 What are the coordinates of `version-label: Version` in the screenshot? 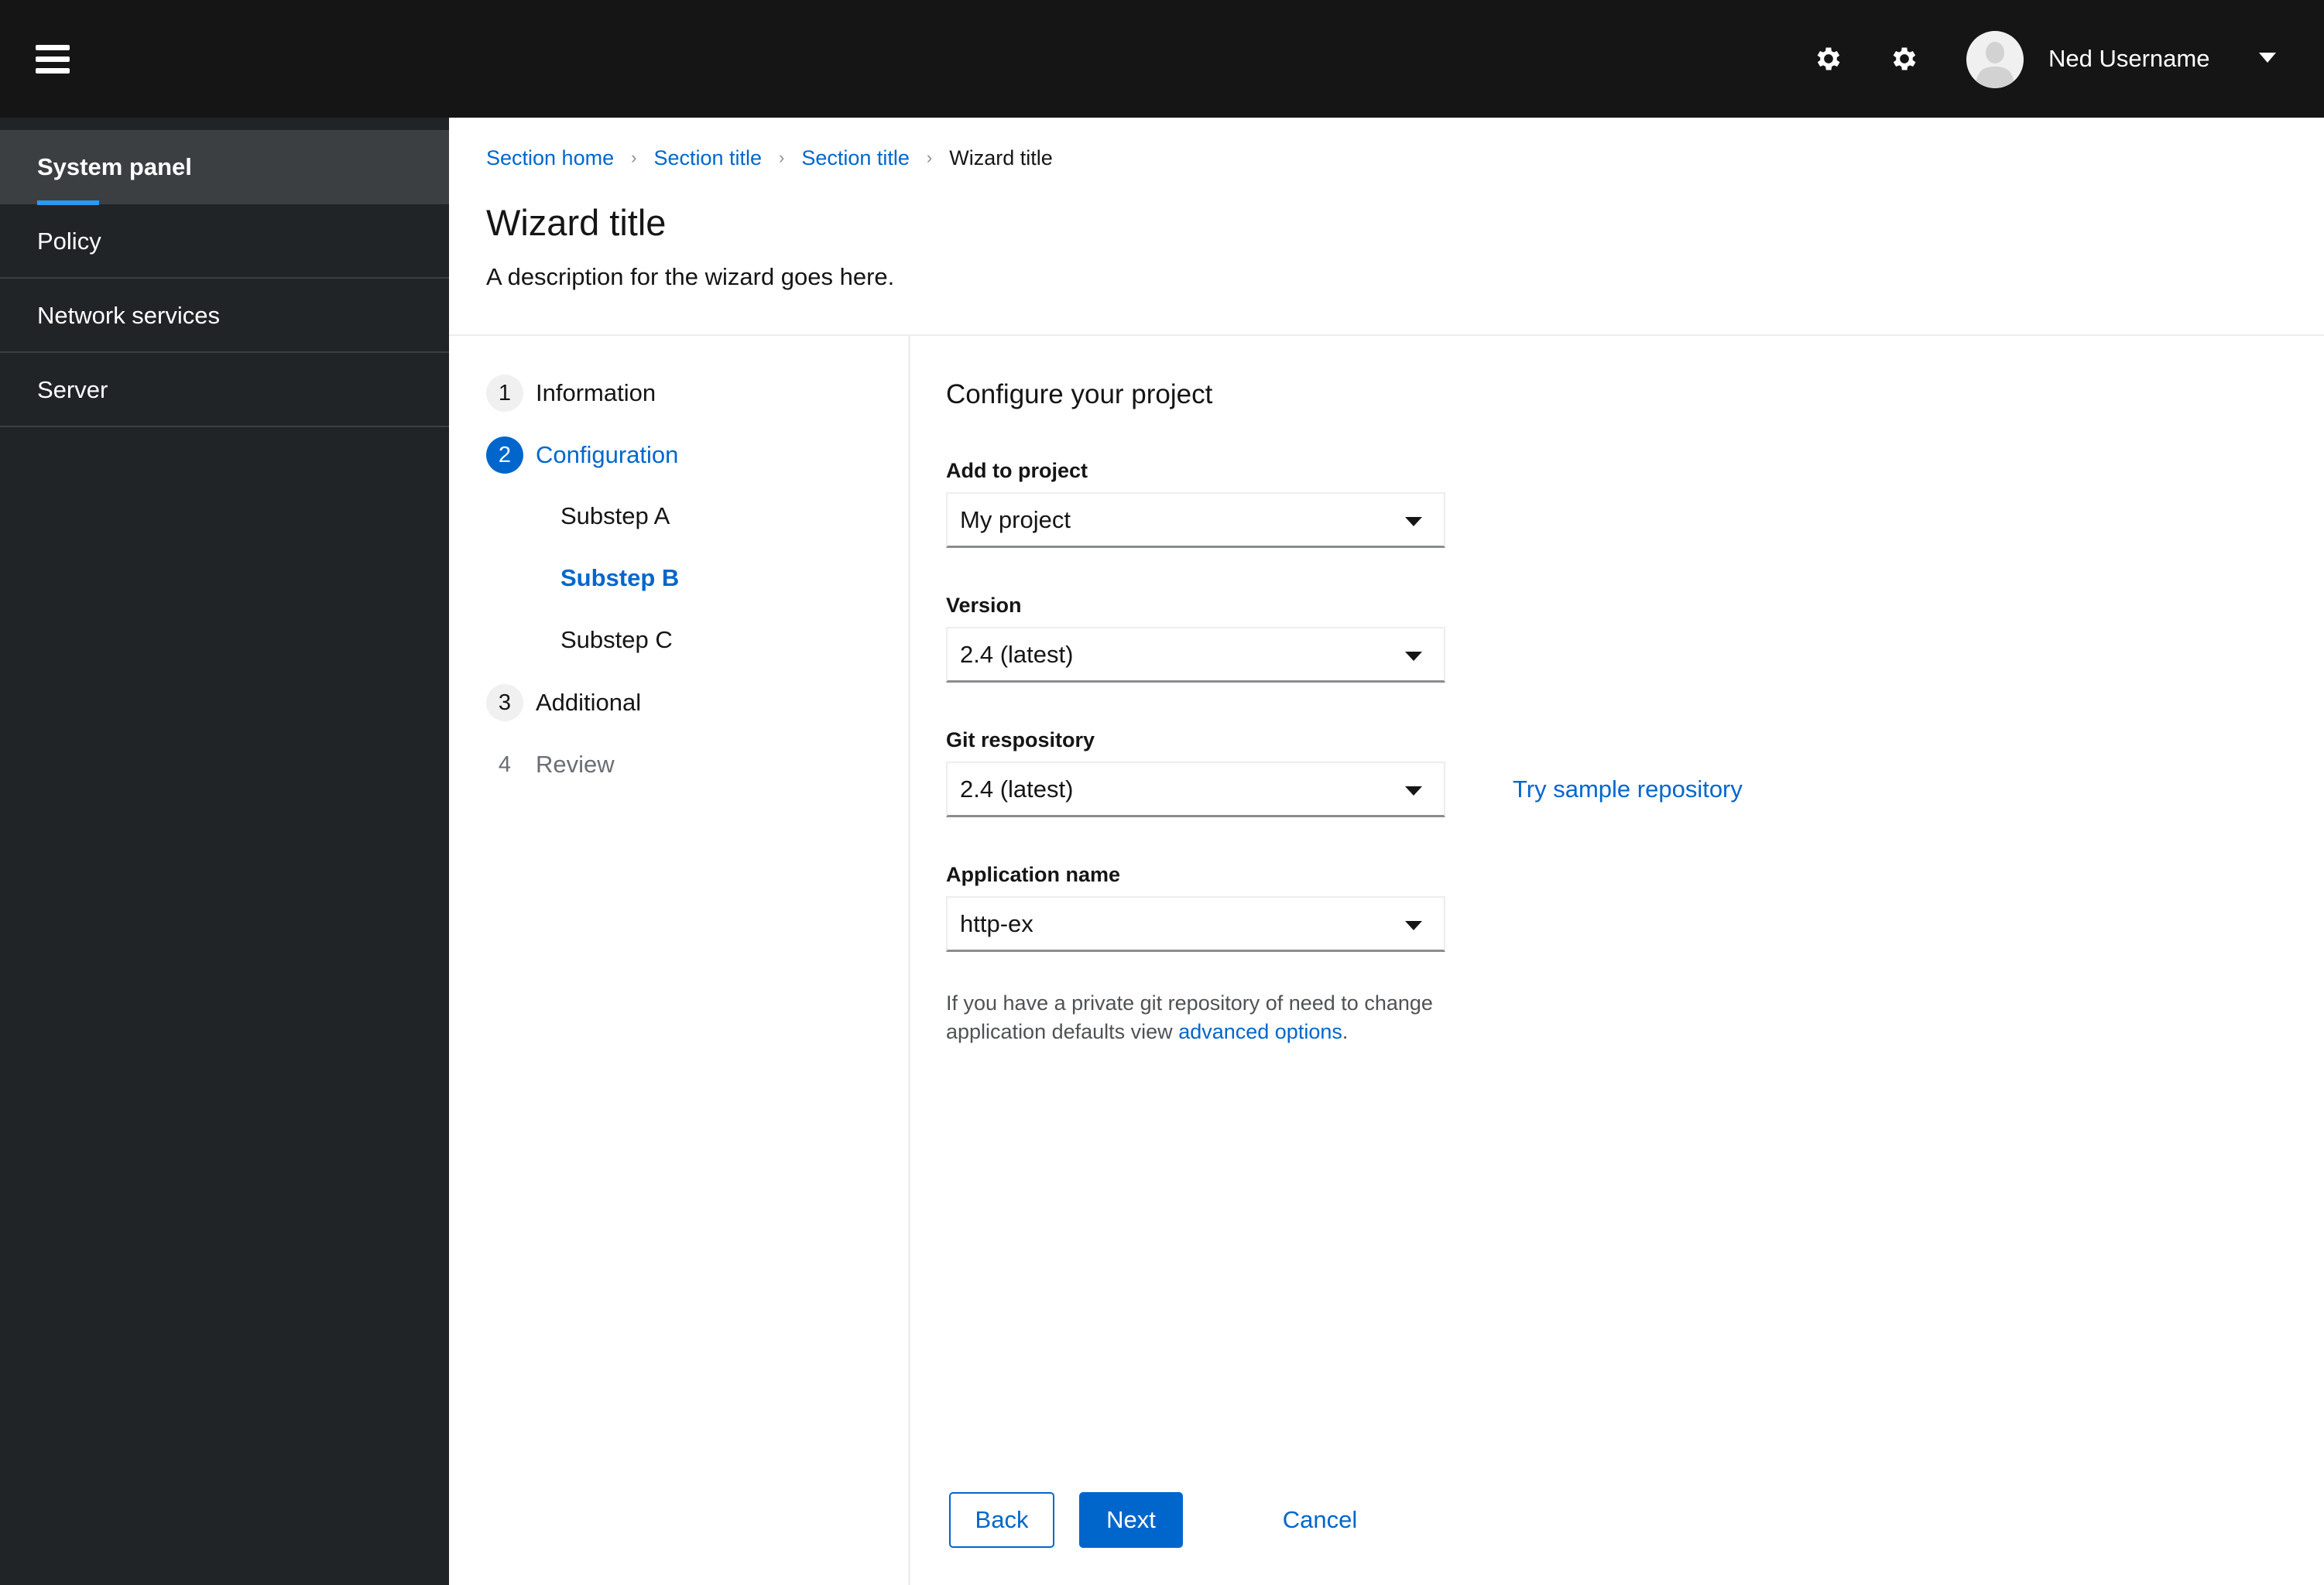 It's located at (984, 605).